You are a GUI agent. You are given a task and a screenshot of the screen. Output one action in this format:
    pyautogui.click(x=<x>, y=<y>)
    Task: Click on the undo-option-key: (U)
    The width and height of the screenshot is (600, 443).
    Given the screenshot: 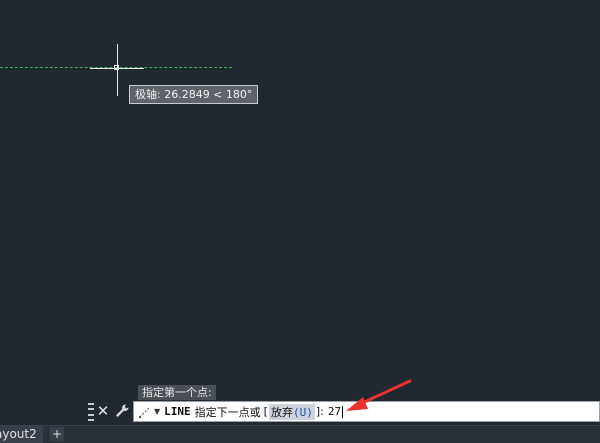 What is the action you would take?
    pyautogui.click(x=302, y=412)
    